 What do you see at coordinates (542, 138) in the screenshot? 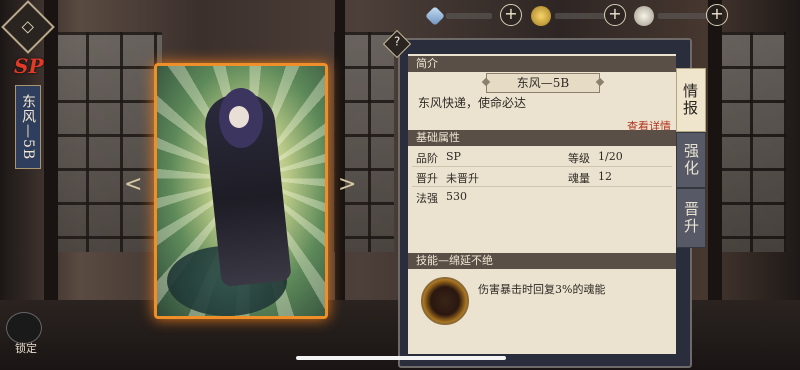
I see `attributes-header: 基础属性` at bounding box center [542, 138].